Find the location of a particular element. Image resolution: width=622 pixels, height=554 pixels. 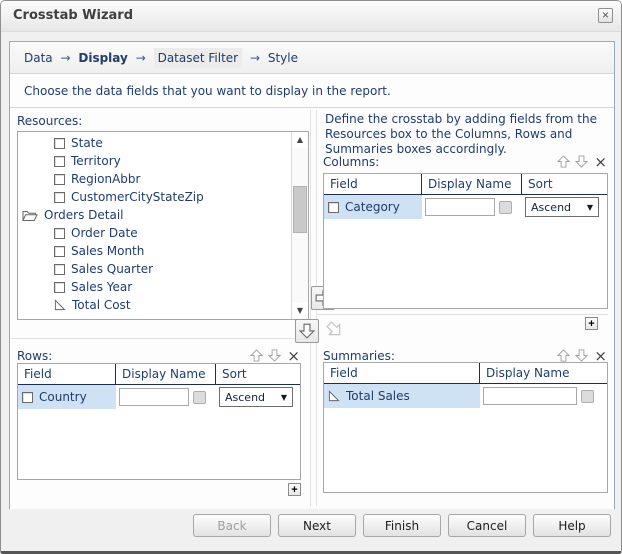

breadcrumb-style: Style is located at coordinates (283, 58).